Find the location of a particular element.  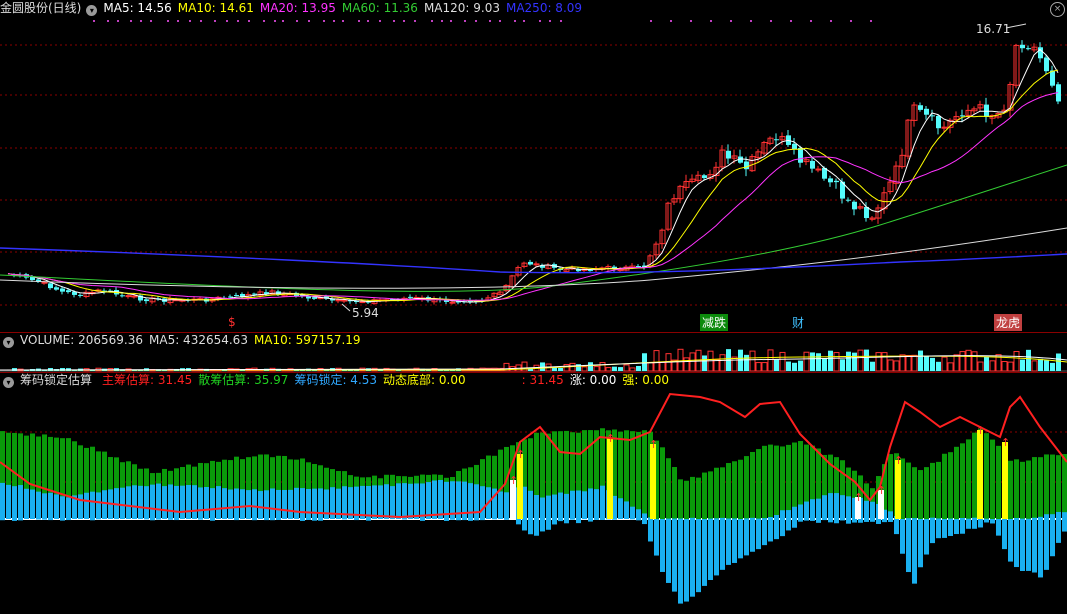

close-icon: × is located at coordinates (1057, 9).